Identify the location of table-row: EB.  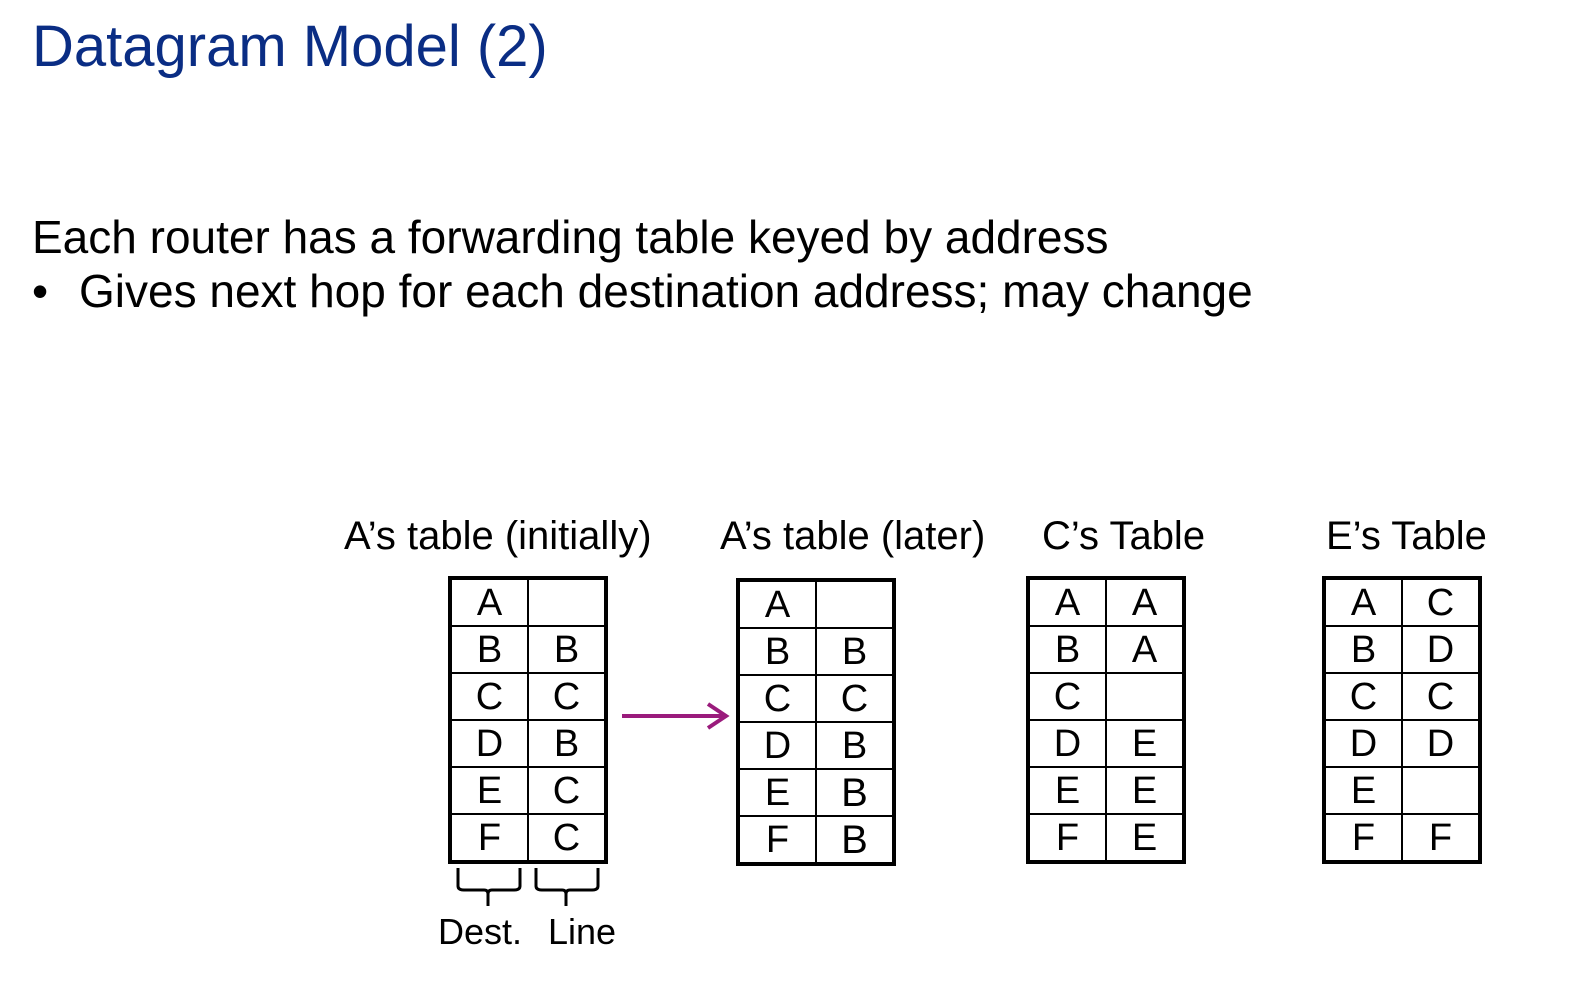
(816, 792).